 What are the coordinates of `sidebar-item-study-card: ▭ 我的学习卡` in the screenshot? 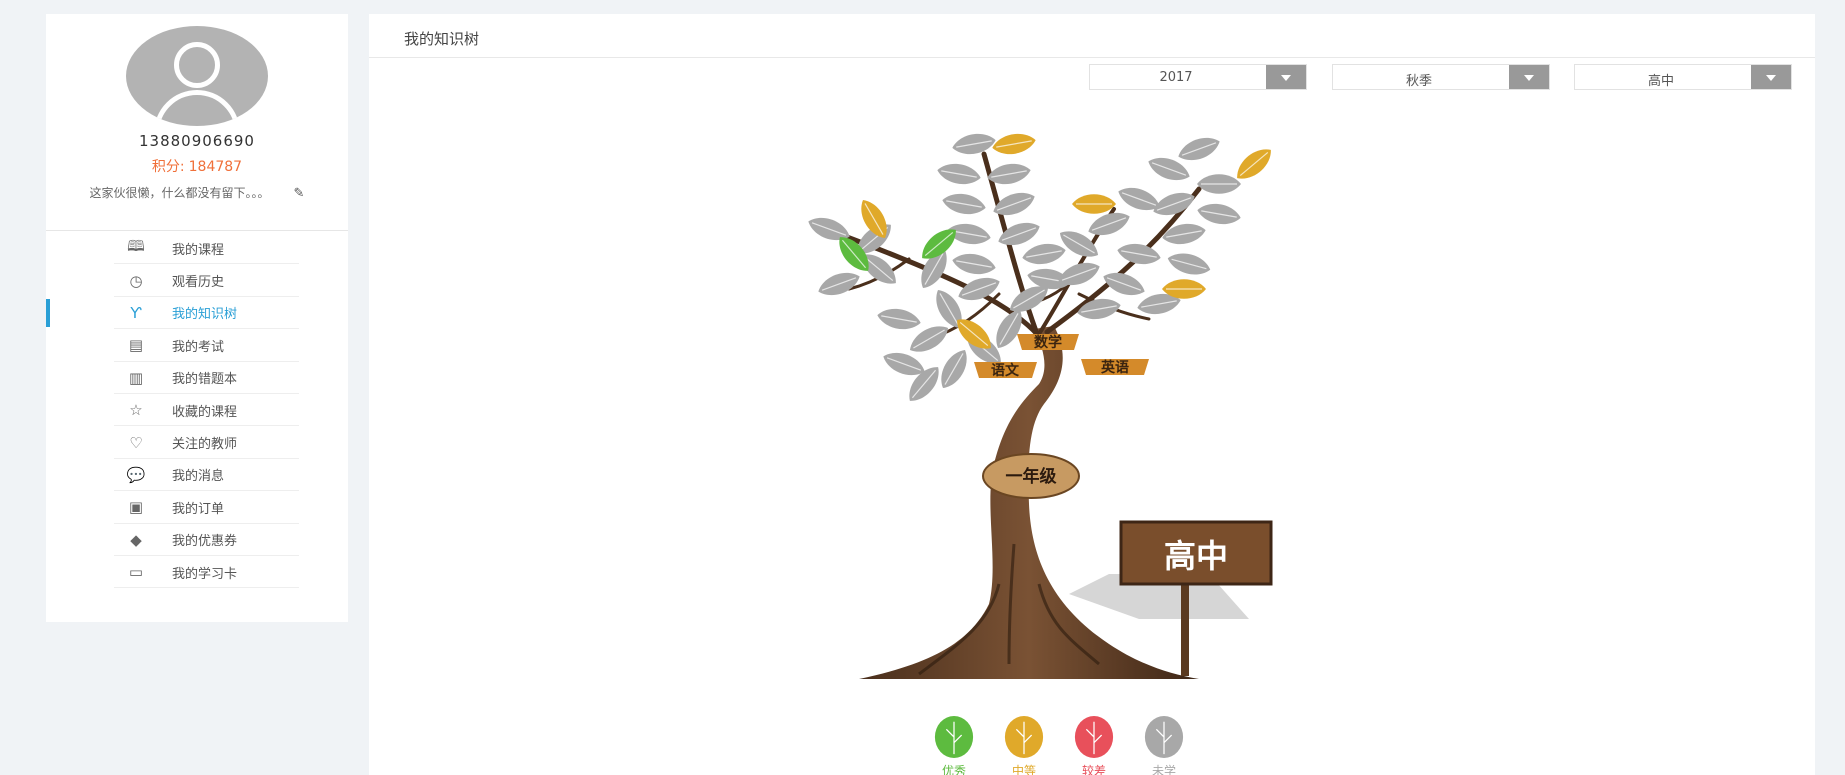 It's located at (197, 572).